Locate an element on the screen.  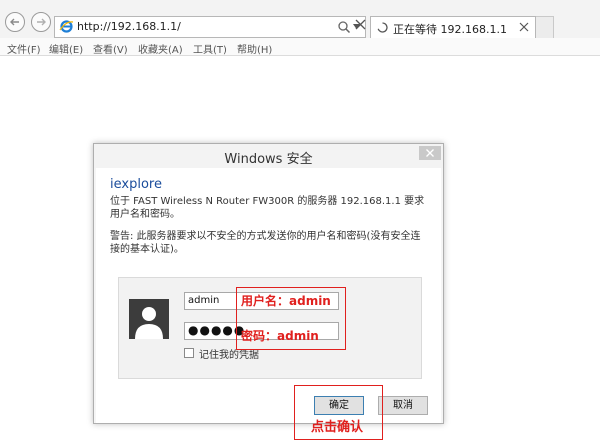
dialog-close-button is located at coordinates (430, 153).